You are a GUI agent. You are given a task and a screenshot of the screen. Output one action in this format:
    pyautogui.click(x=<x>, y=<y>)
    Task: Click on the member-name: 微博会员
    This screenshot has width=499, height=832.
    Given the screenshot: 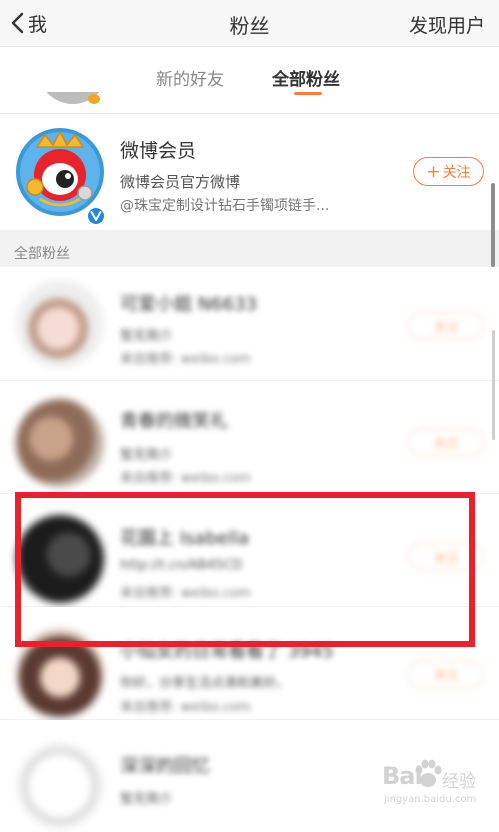 What is the action you would take?
    pyautogui.click(x=158, y=151)
    